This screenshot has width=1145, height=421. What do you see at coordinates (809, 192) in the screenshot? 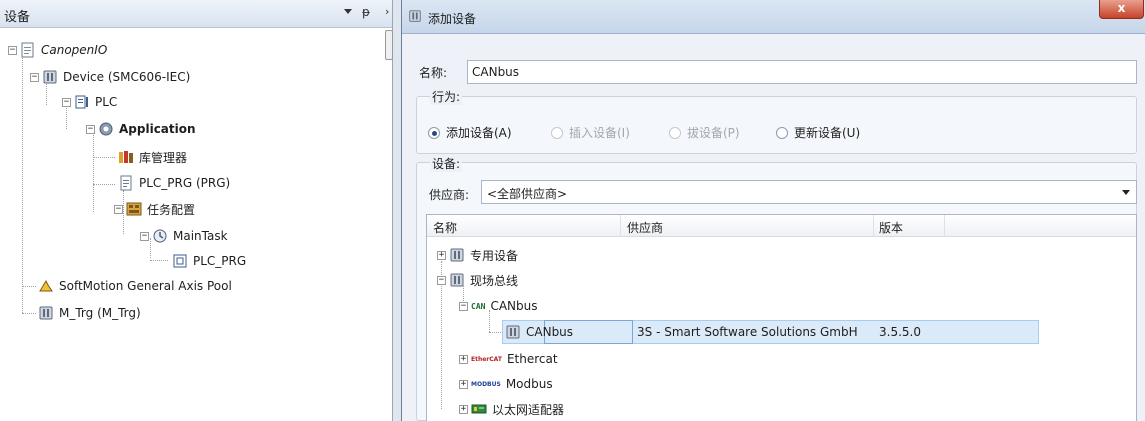
I see `vendor-select: <全部供应商>` at bounding box center [809, 192].